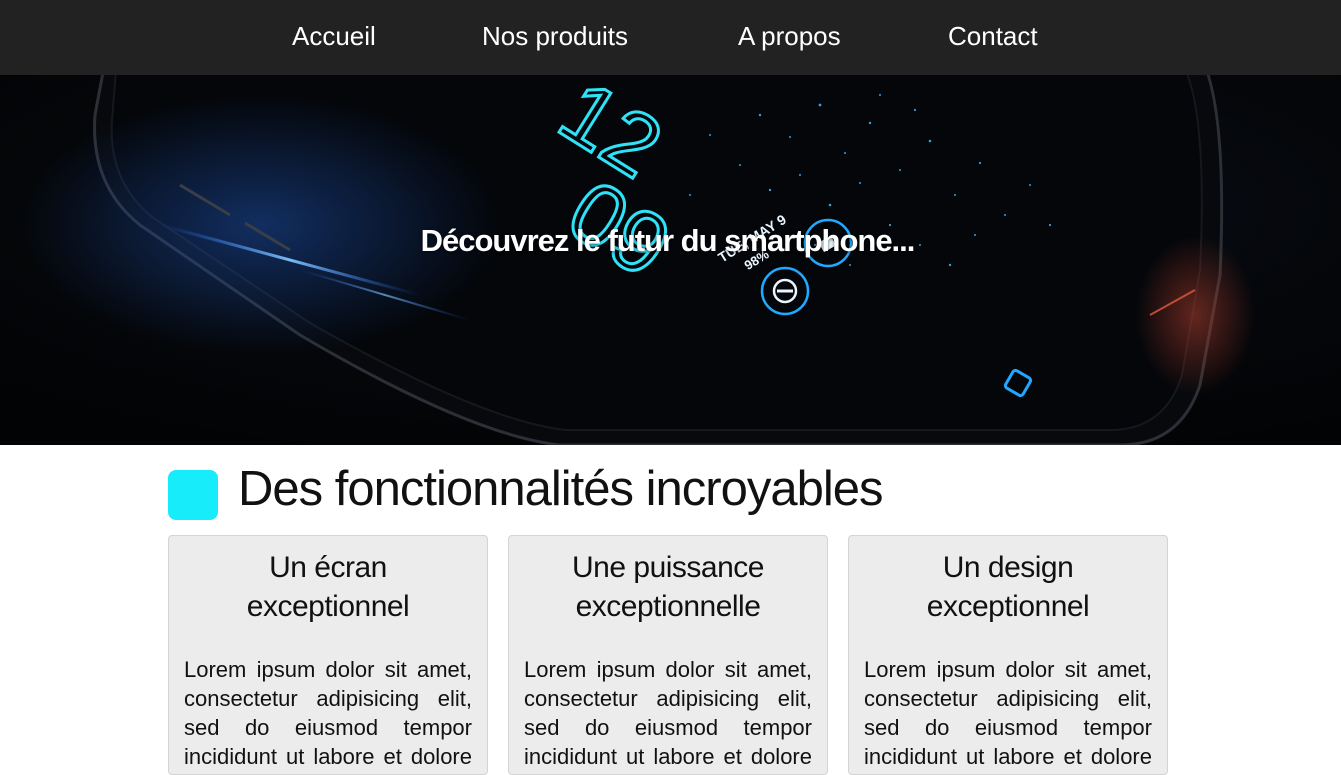 Image resolution: width=1341 pixels, height=775 pixels. What do you see at coordinates (193, 495) in the screenshot?
I see `accent-square-icon` at bounding box center [193, 495].